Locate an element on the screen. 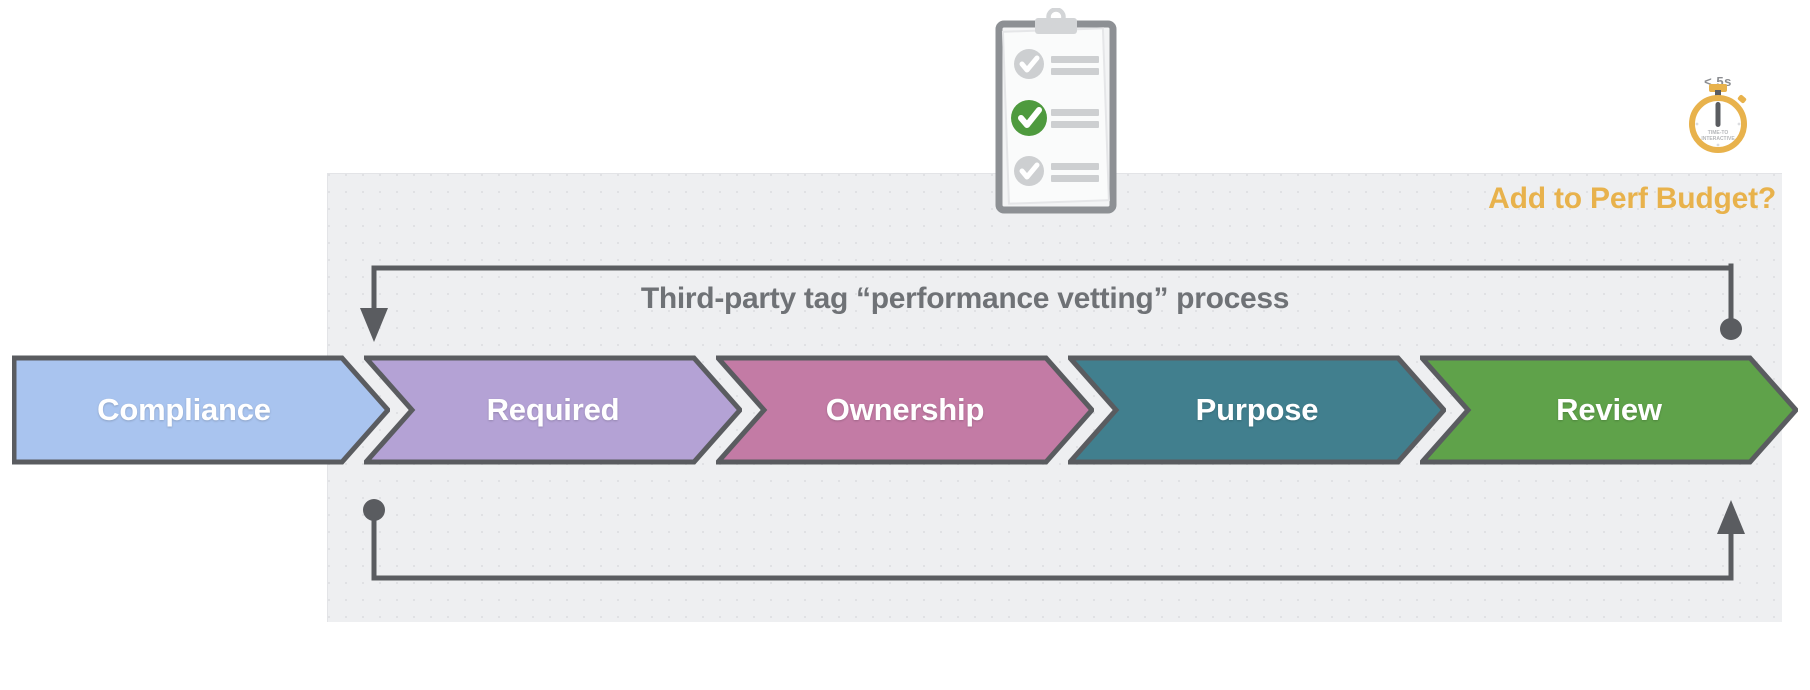 The width and height of the screenshot is (1810, 690). stopwatch-icon: TIME-TO INTERACTIVE is located at coordinates (1718, 118).